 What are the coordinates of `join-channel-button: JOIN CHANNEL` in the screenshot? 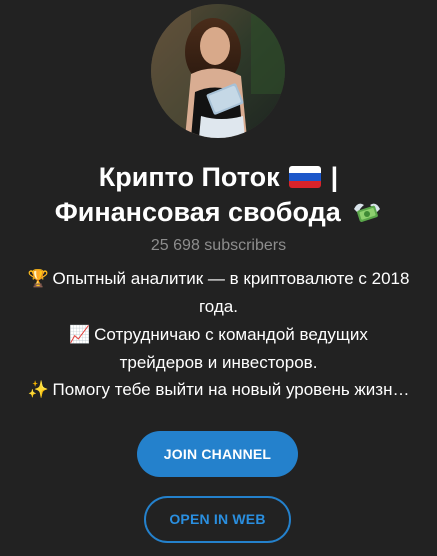 It's located at (217, 454).